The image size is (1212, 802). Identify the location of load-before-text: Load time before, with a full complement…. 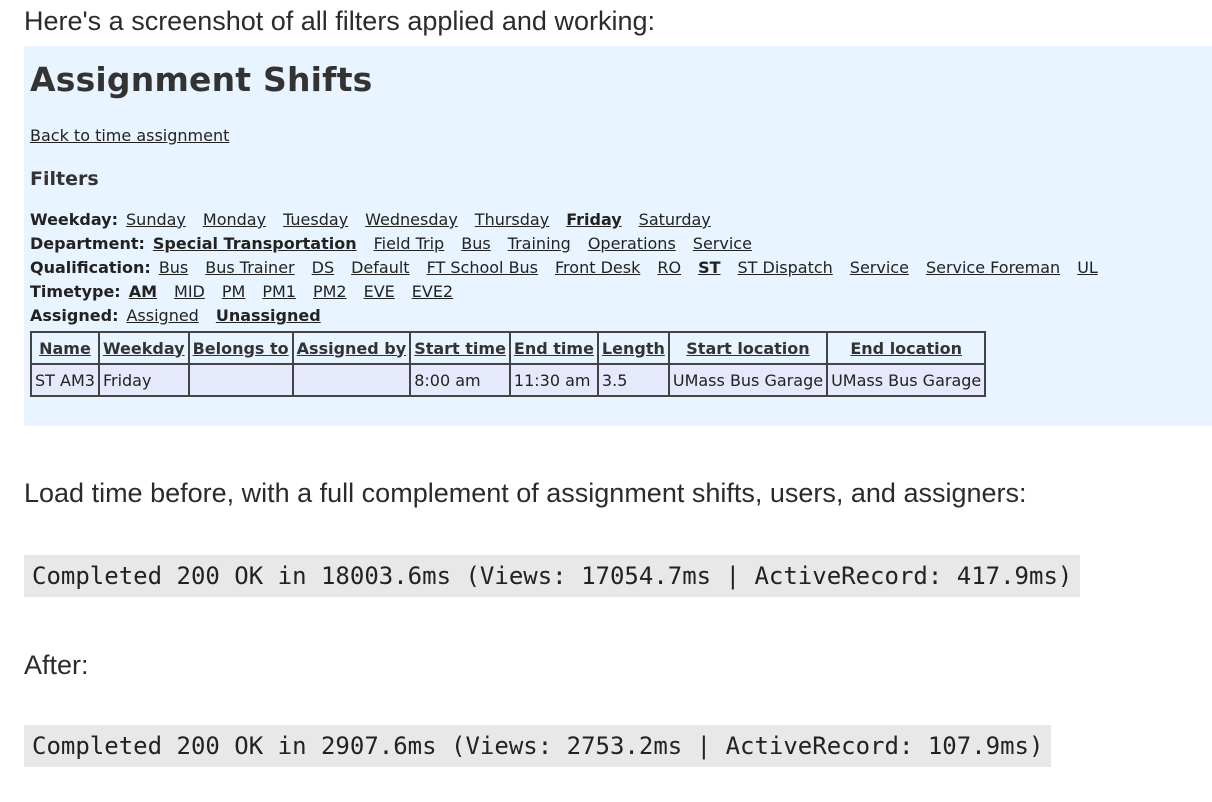
(525, 493).